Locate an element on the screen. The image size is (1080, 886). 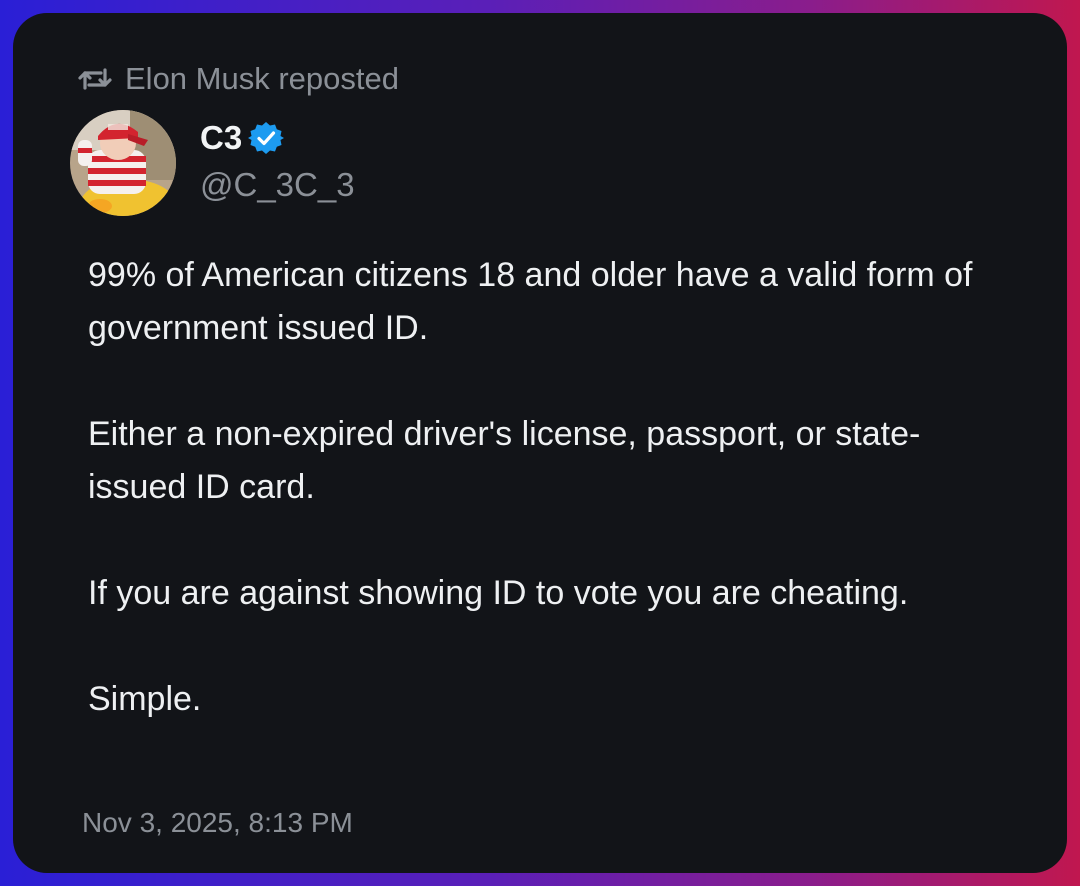
author-name-row: C3 is located at coordinates (242, 138).